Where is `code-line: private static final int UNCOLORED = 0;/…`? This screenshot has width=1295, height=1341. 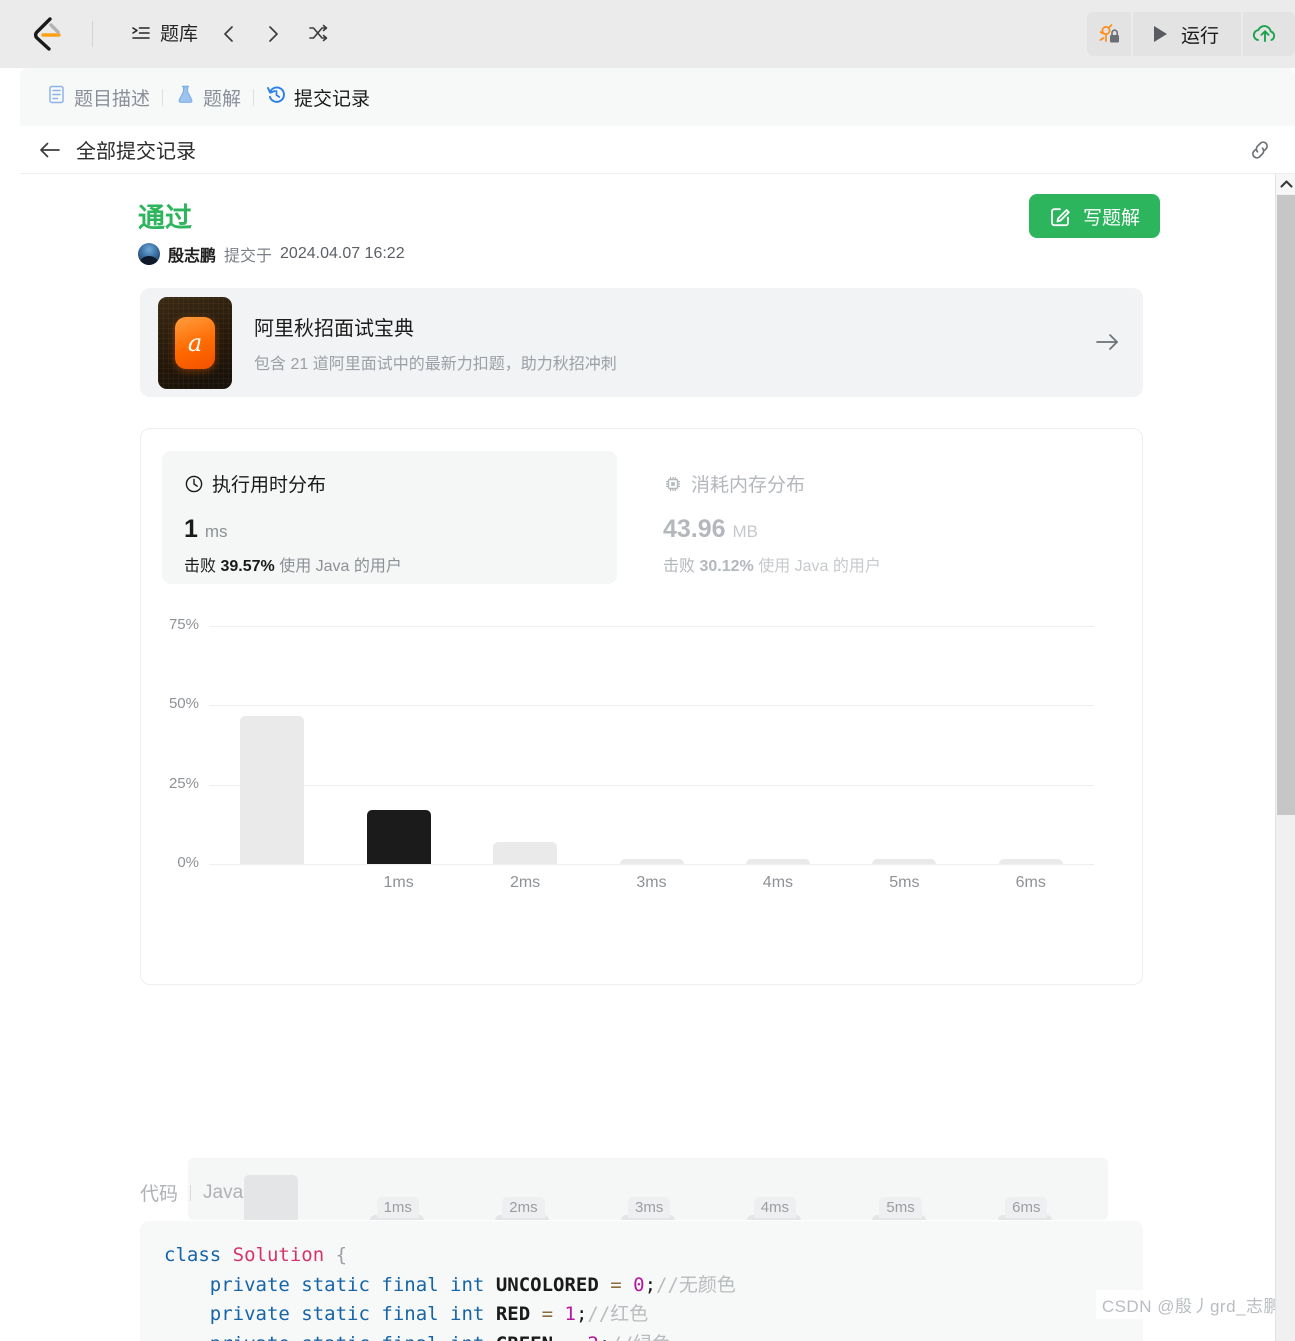 code-line: private static final int UNCOLORED = 0;/… is located at coordinates (472, 1284).